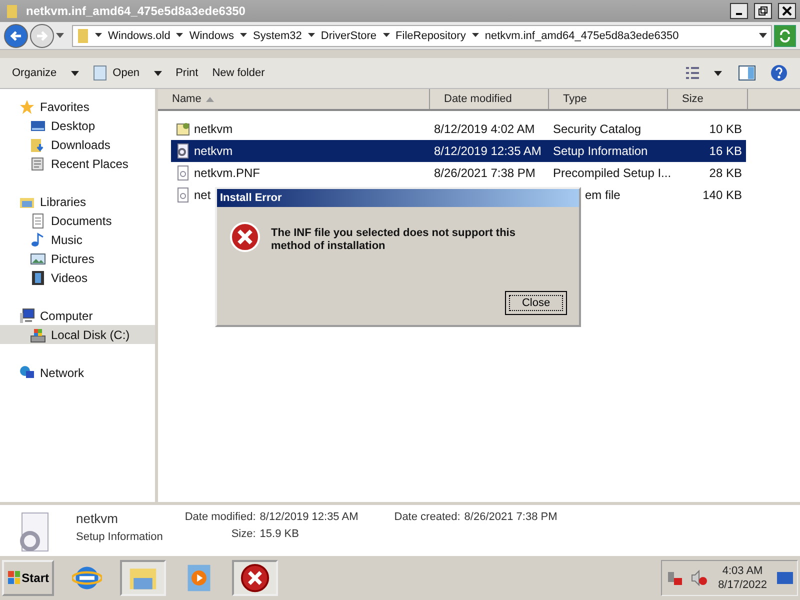 The image size is (800, 600). What do you see at coordinates (280, 534) in the screenshot?
I see `field-value: 15.9 KB` at bounding box center [280, 534].